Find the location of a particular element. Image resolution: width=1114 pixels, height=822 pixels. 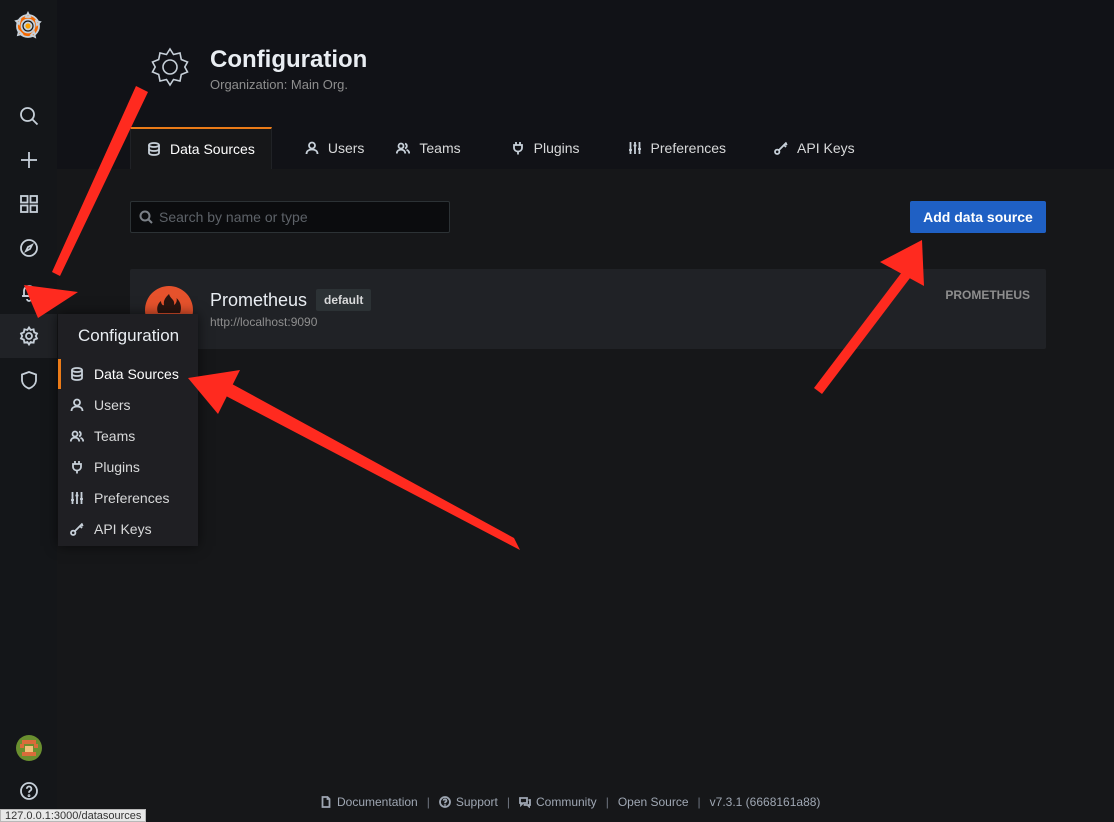

search-input is located at coordinates (299, 217).